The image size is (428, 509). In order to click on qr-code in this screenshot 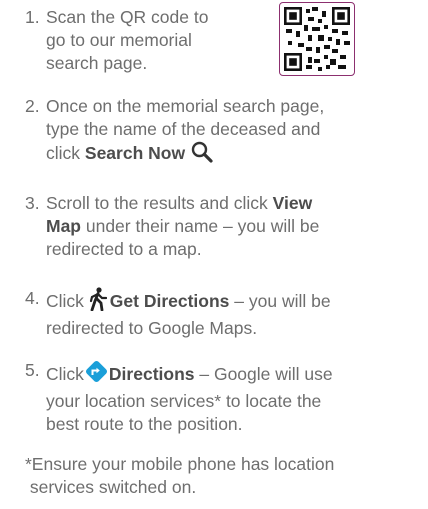, I will do `click(317, 39)`.